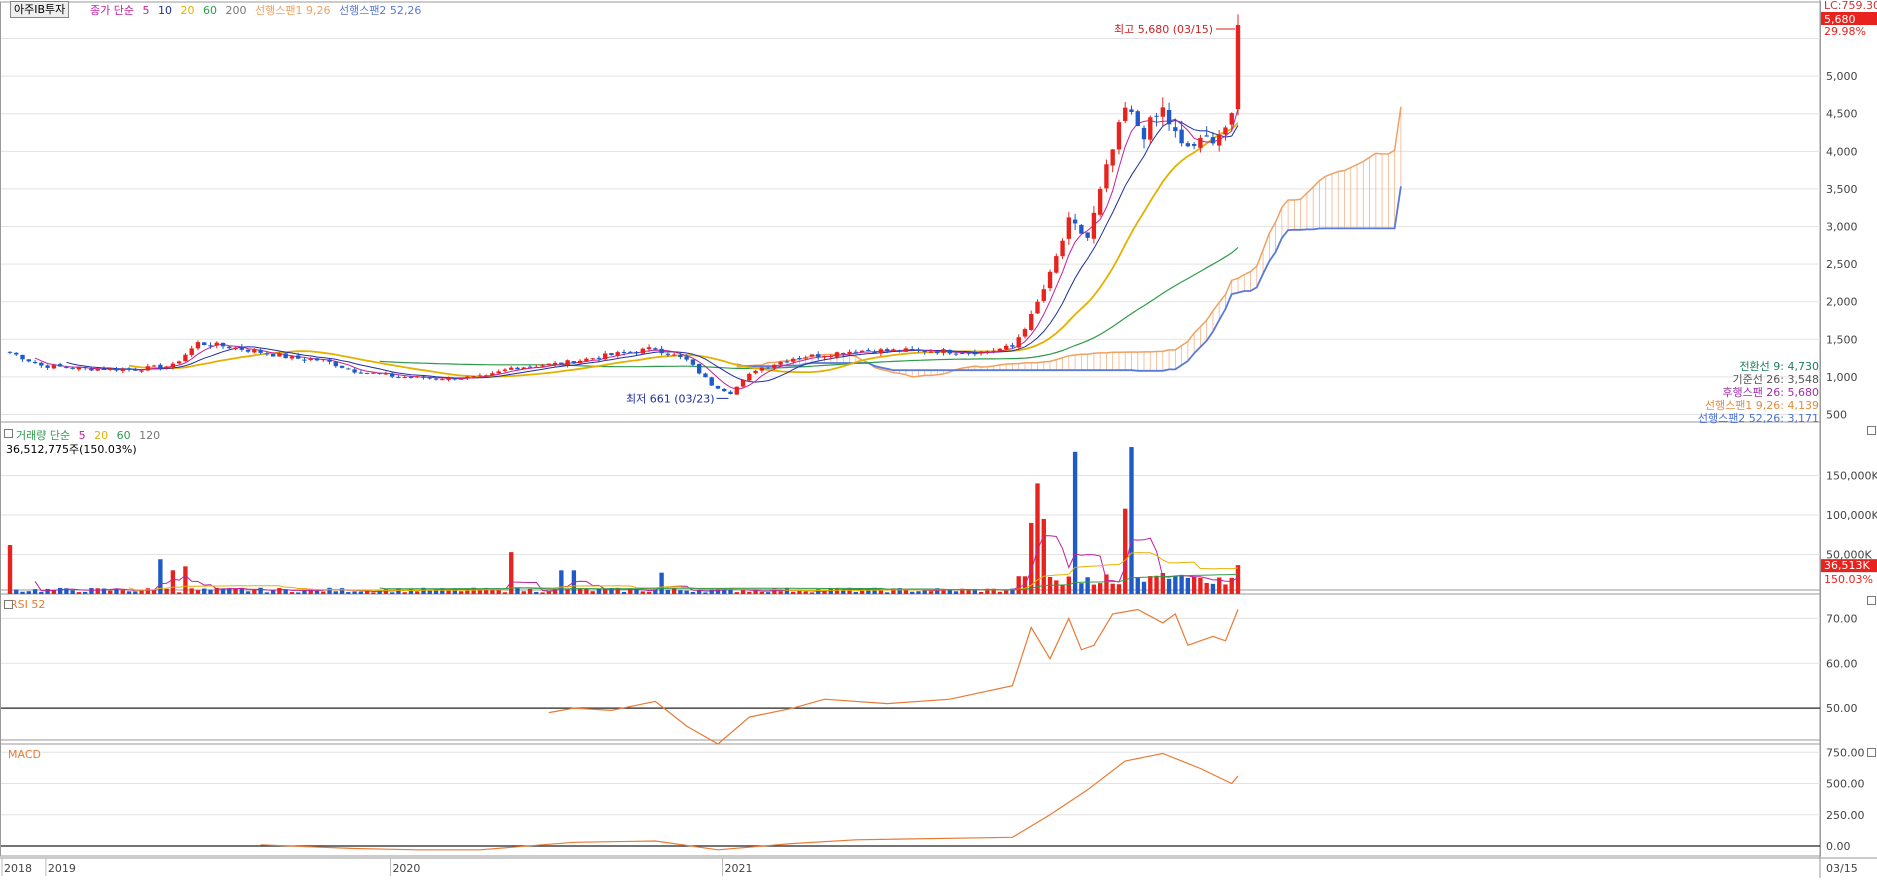 This screenshot has width=1877, height=881. Describe the element at coordinates (1842, 663) in the screenshot. I see `rsi-tick-label: 60.00` at that location.